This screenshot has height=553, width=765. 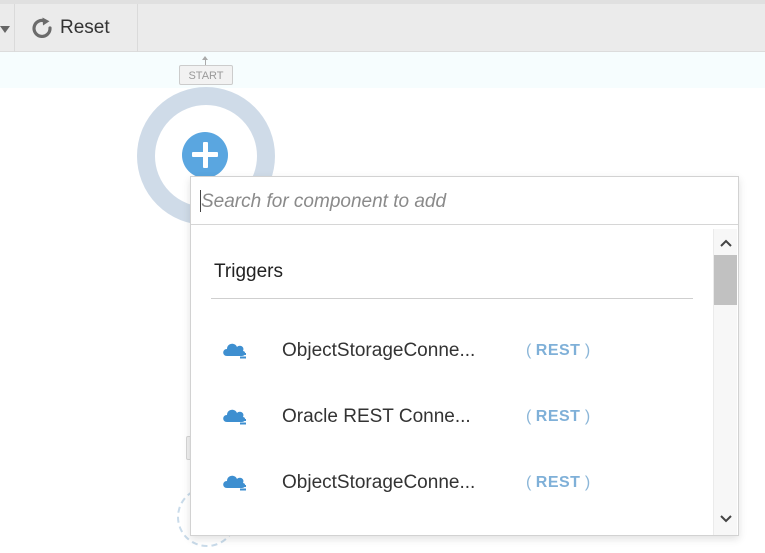 What do you see at coordinates (206, 75) in the screenshot?
I see `start-label: START` at bounding box center [206, 75].